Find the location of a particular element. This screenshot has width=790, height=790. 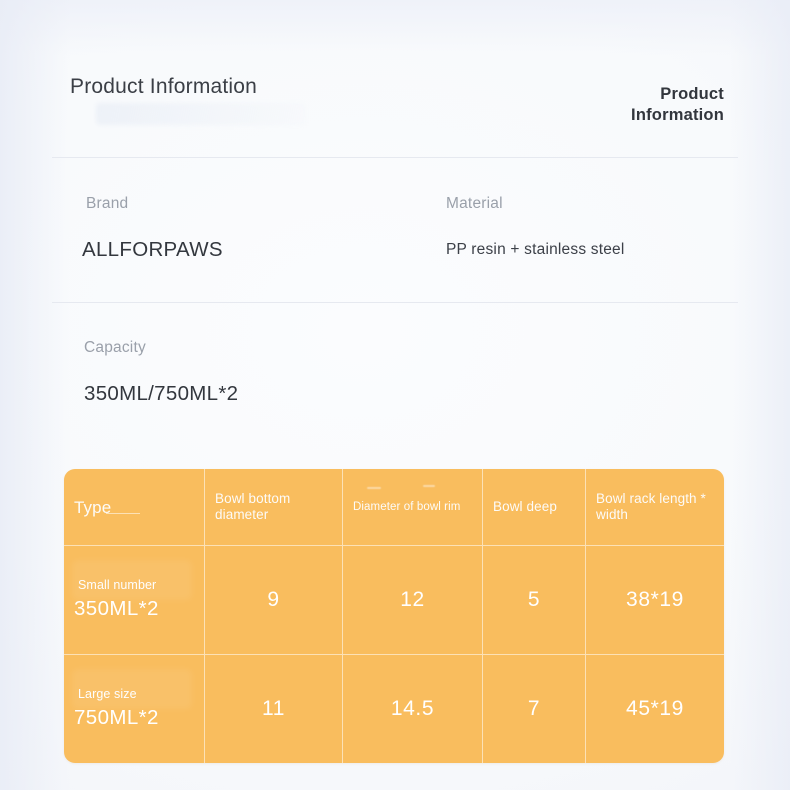

table-cell-bowl-deep: 5 is located at coordinates (533, 600).